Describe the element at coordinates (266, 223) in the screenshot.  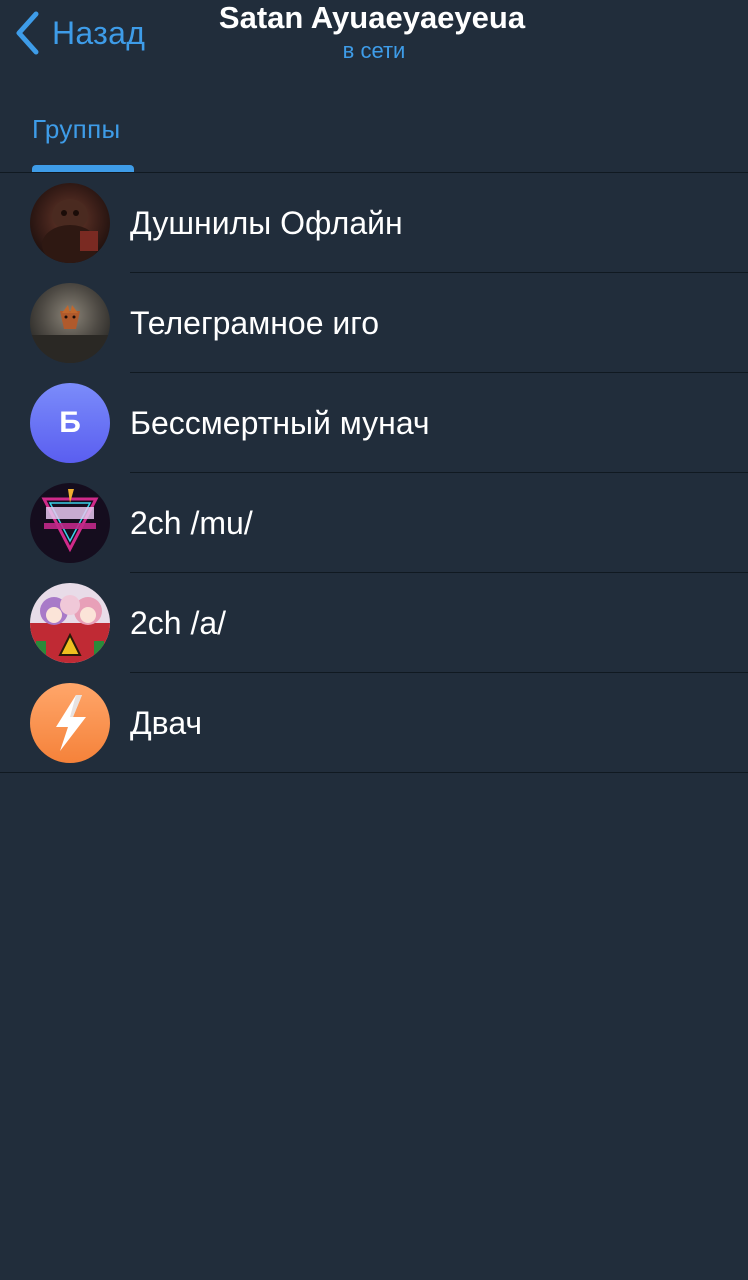
I see `group-name: Душнилы Офлайн` at that location.